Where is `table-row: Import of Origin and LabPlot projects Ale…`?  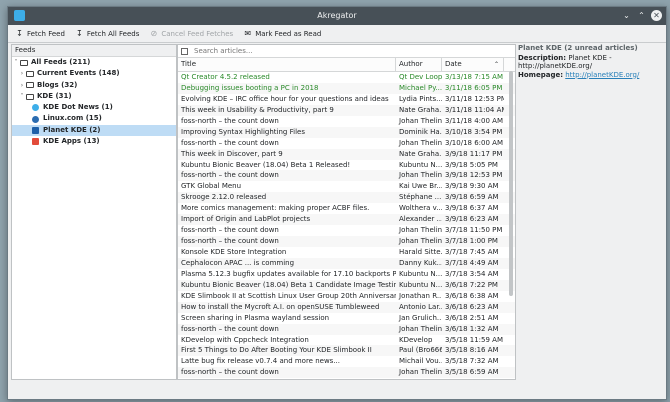 table-row: Import of Origin and LabPlot projects Ale… is located at coordinates (346, 220).